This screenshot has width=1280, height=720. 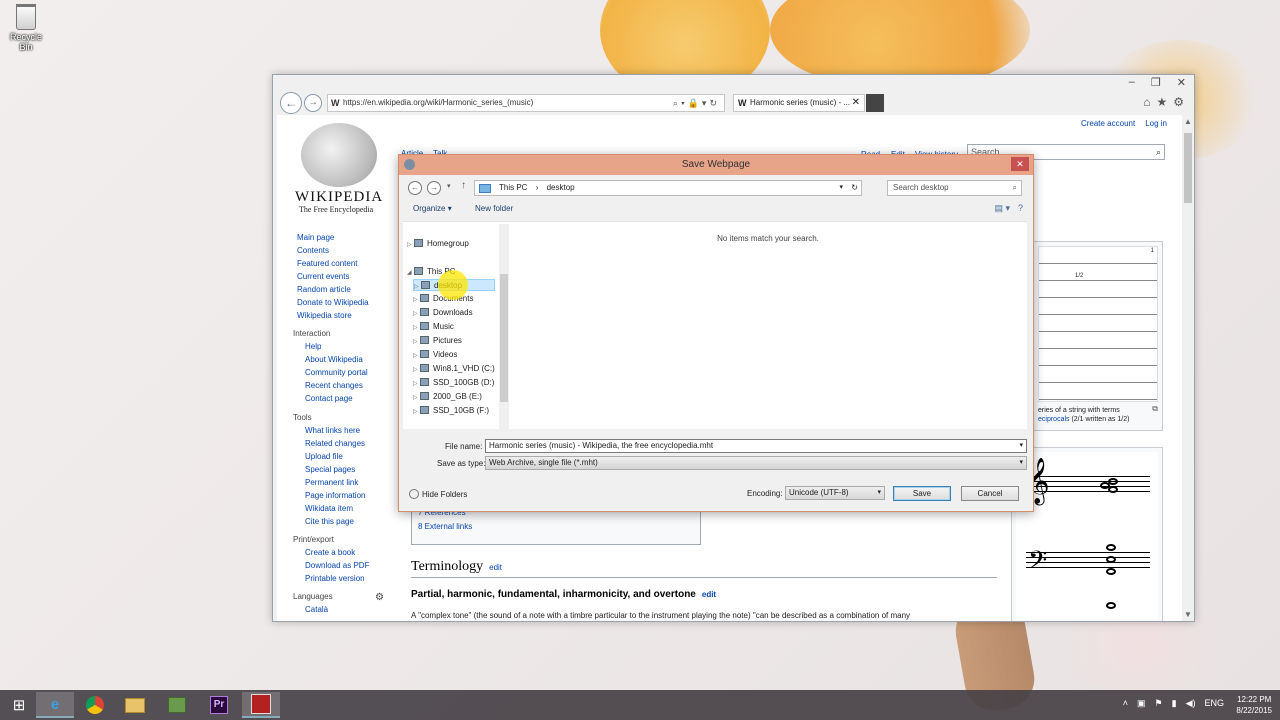 What do you see at coordinates (1146, 102) in the screenshot?
I see `home-icon: ⌂` at bounding box center [1146, 102].